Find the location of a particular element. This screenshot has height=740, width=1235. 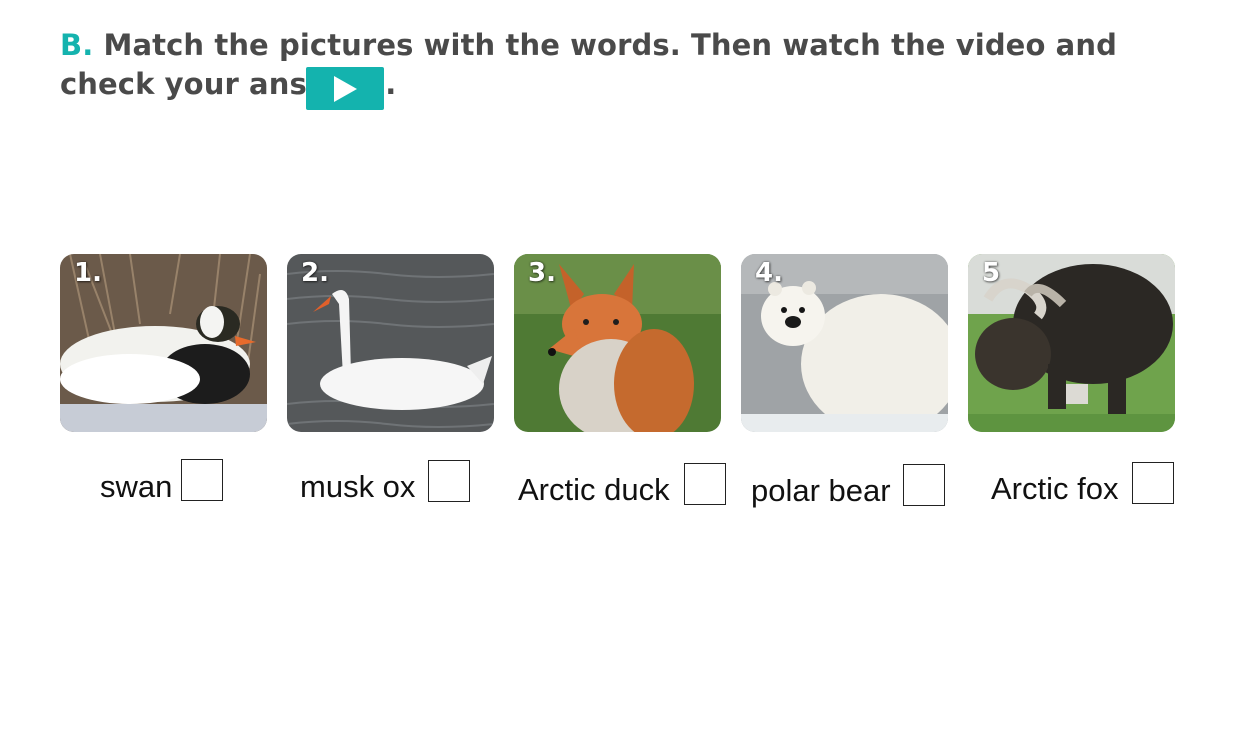

picture-card-2: 2. is located at coordinates (390, 343).